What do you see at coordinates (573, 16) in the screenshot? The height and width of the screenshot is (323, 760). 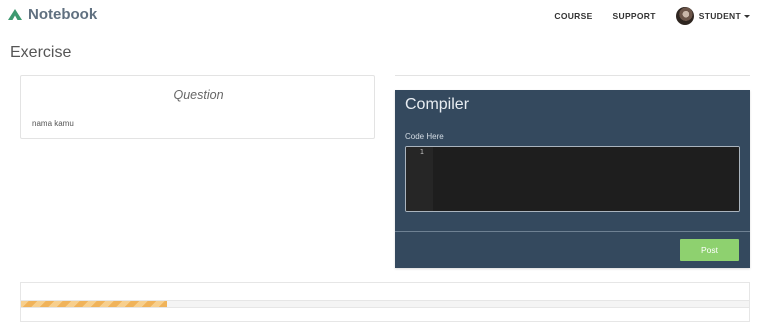 I see `nav-course-link: COURSE` at bounding box center [573, 16].